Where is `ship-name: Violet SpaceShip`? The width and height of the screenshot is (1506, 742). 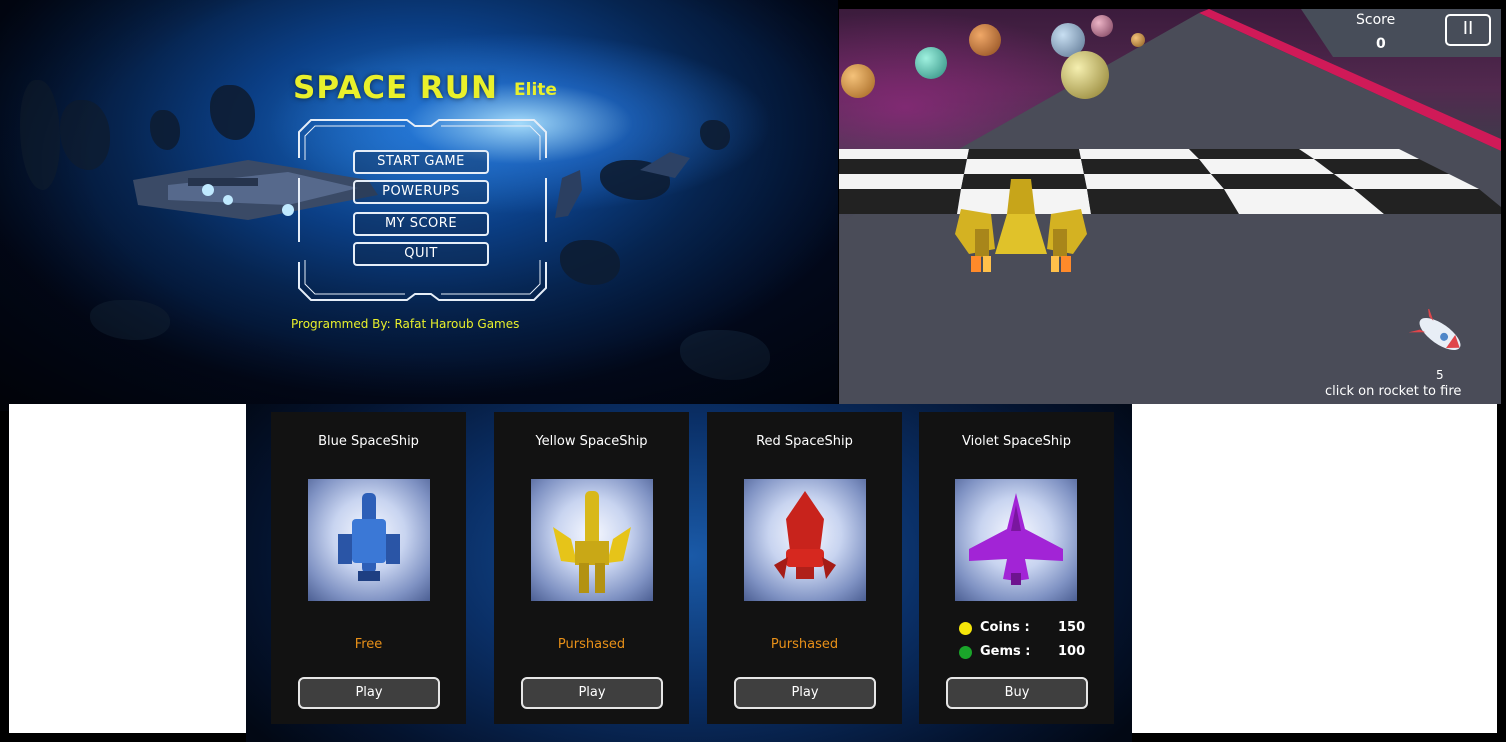
ship-name: Violet SpaceShip is located at coordinates (1016, 441).